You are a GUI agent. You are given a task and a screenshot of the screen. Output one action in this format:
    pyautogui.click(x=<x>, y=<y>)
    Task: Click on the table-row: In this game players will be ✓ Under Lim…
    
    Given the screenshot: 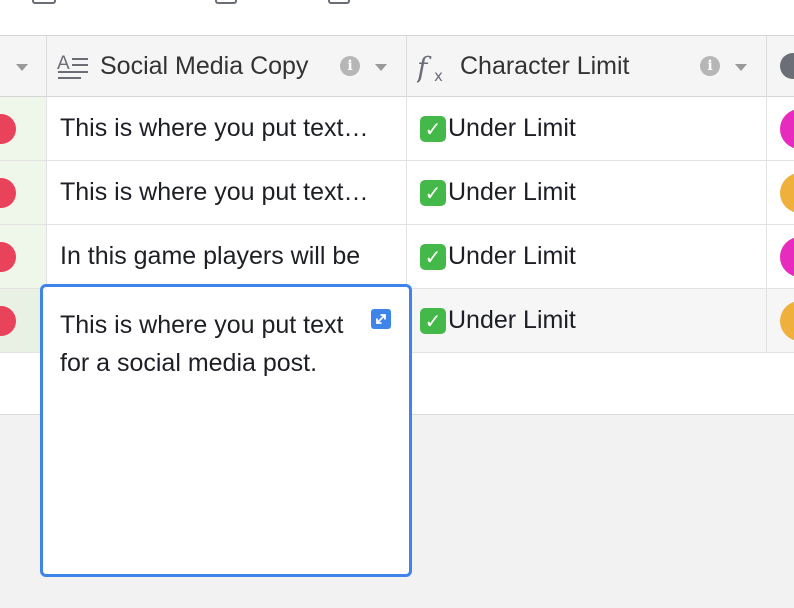 What is the action you would take?
    pyautogui.click(x=397, y=257)
    